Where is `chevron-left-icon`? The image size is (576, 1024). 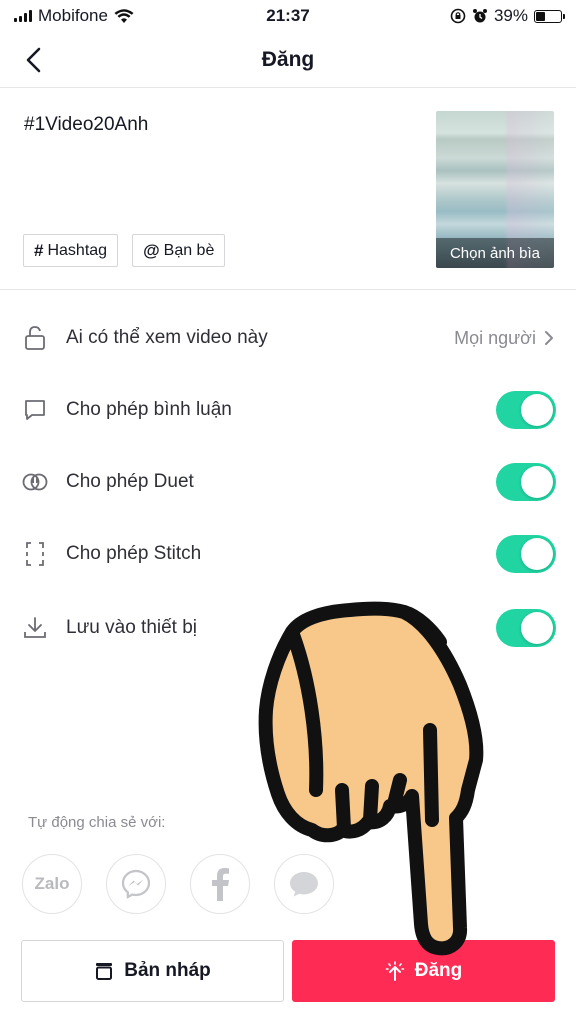
chevron-left-icon is located at coordinates (33, 60).